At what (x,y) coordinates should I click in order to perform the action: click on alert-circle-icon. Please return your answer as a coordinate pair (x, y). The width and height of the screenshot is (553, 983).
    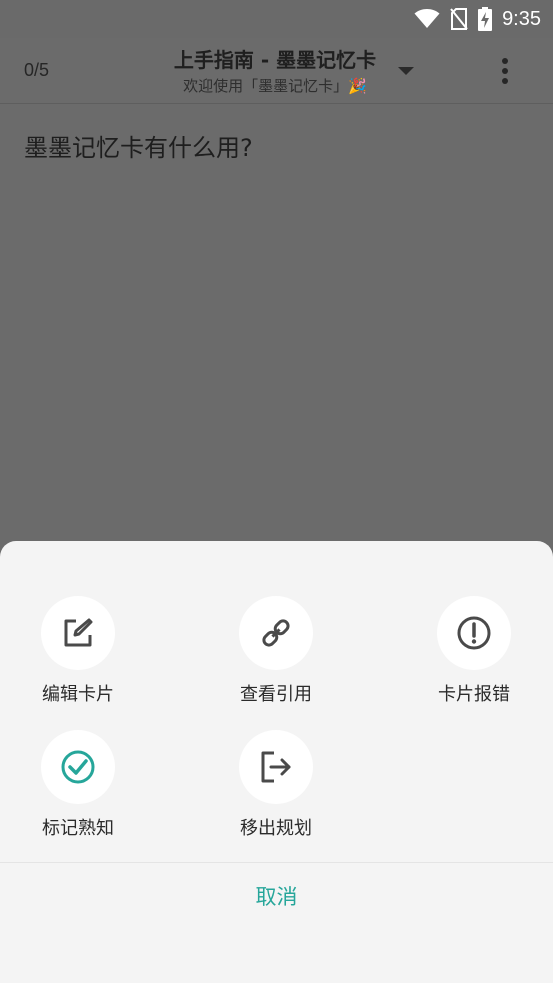
    Looking at the image, I should click on (474, 633).